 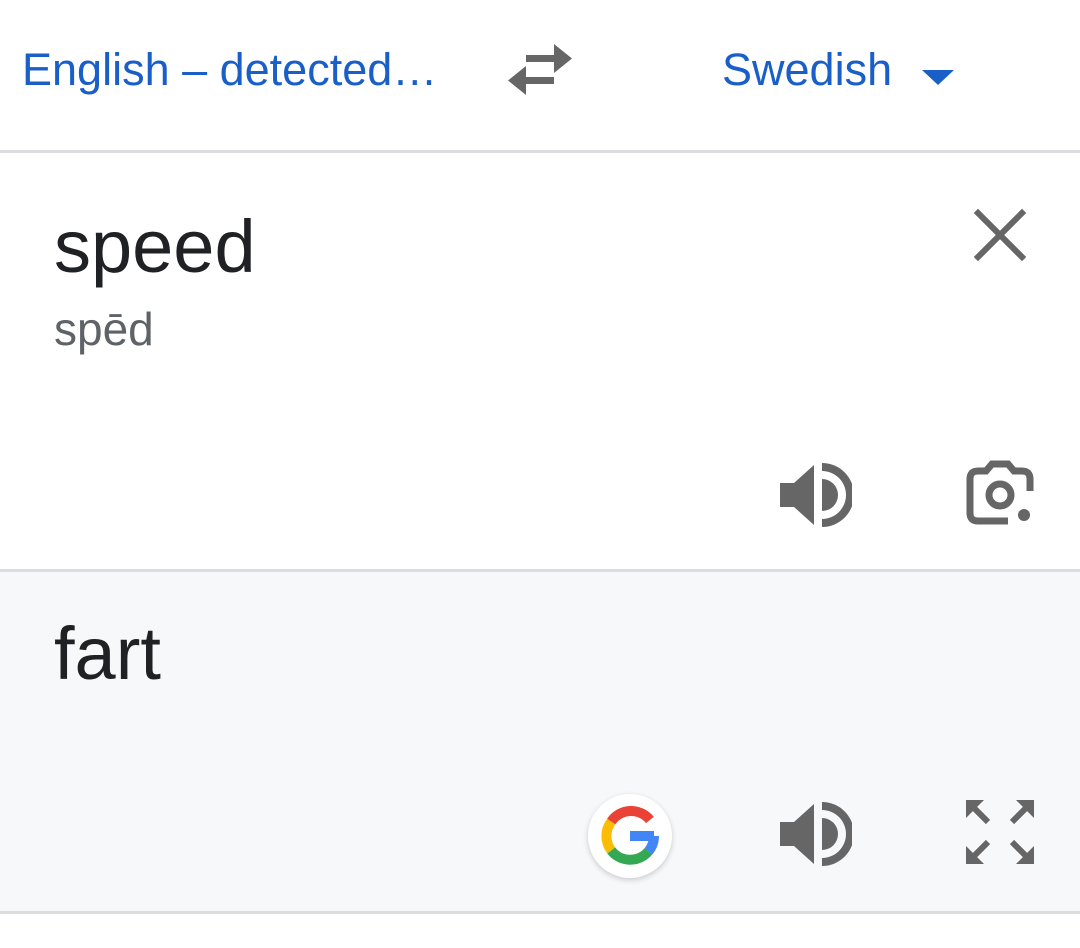 What do you see at coordinates (807, 70) in the screenshot?
I see `target-language-selector: Swedish` at bounding box center [807, 70].